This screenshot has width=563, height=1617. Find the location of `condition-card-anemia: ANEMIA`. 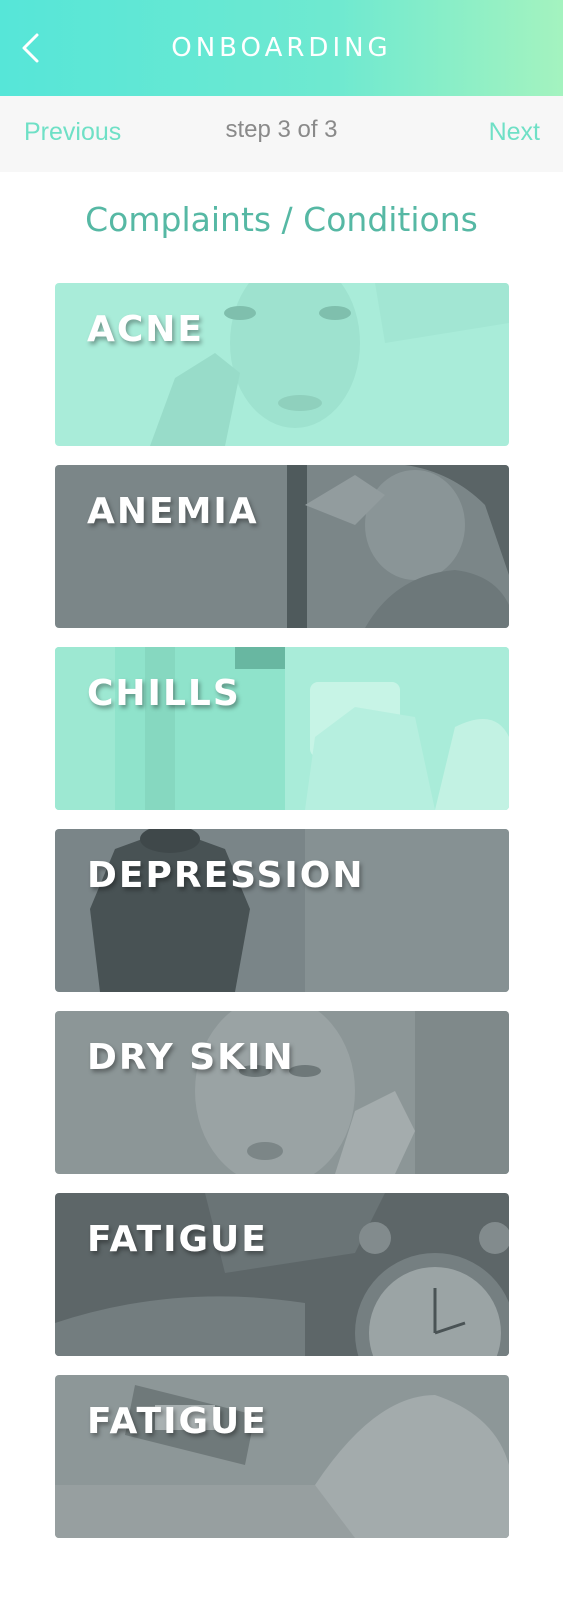

condition-card-anemia: ANEMIA is located at coordinates (282, 546).